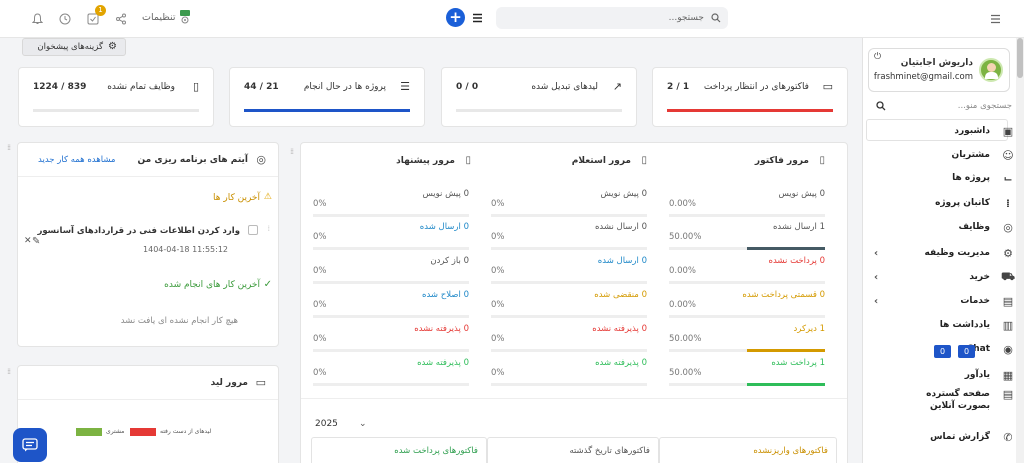 The image size is (1024, 463). What do you see at coordinates (159, 17) in the screenshot?
I see `settings-link: تنظیمات` at bounding box center [159, 17].